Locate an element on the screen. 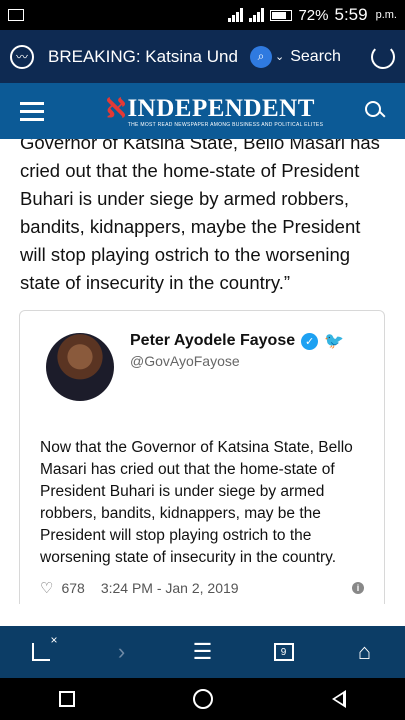  search-icon is located at coordinates (375, 111).